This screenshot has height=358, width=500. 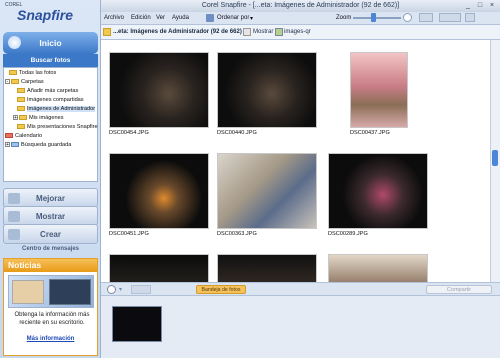 I want to click on tray-actions-icon, so click(x=141, y=289).